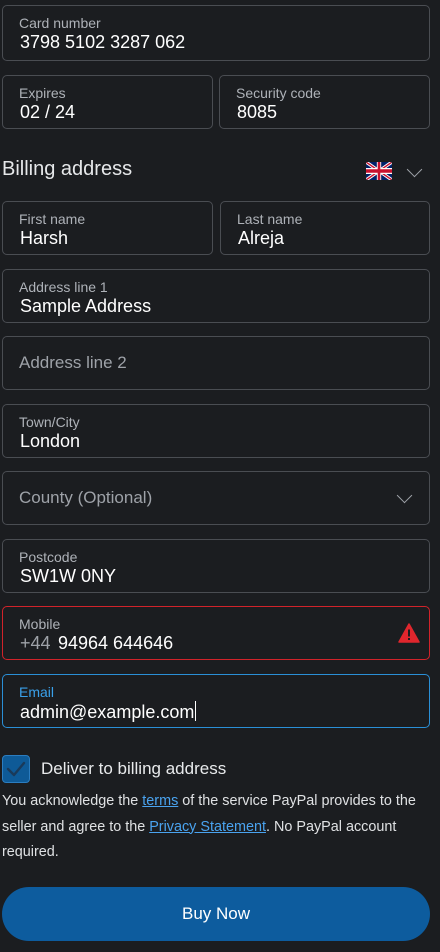  What do you see at coordinates (324, 102) in the screenshot?
I see `security-code-field: Security code 8085` at bounding box center [324, 102].